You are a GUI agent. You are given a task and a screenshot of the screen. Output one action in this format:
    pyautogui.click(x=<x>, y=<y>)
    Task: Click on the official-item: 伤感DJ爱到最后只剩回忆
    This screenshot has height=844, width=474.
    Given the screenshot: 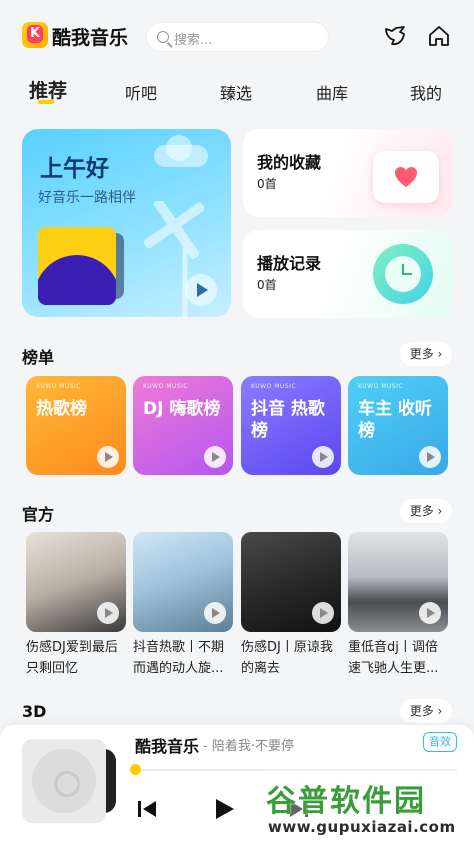 What is the action you would take?
    pyautogui.click(x=76, y=605)
    